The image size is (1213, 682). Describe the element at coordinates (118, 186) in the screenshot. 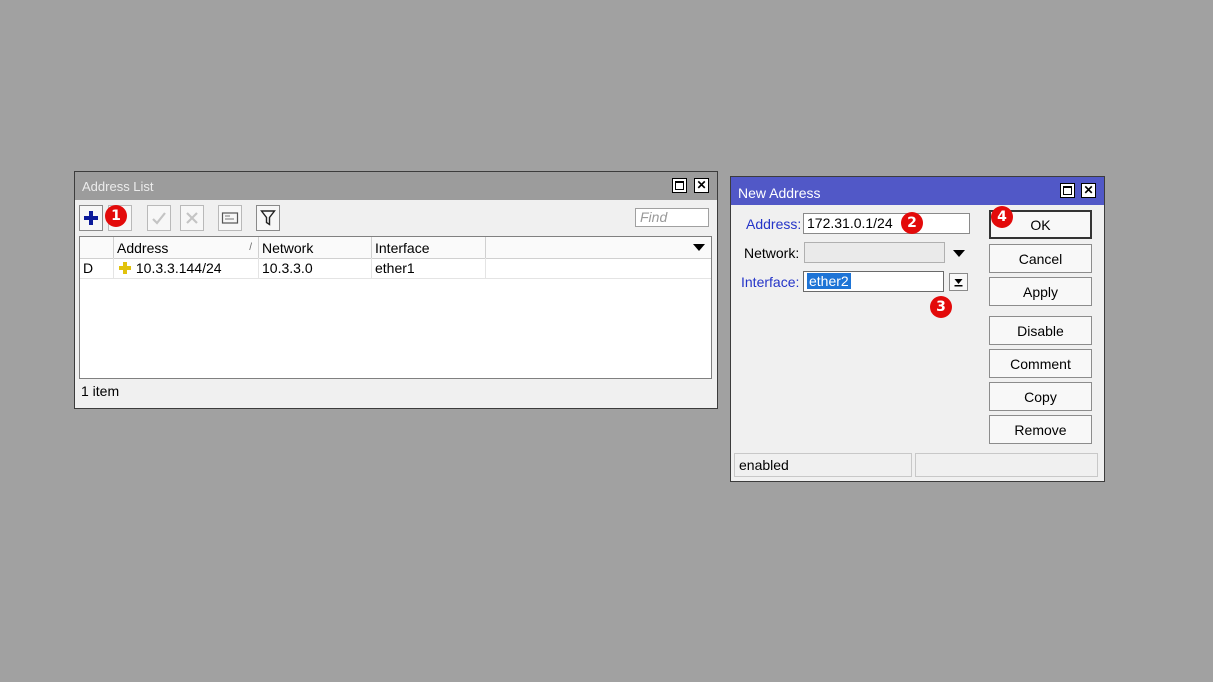

I see `address-list-title: Address List` at that location.